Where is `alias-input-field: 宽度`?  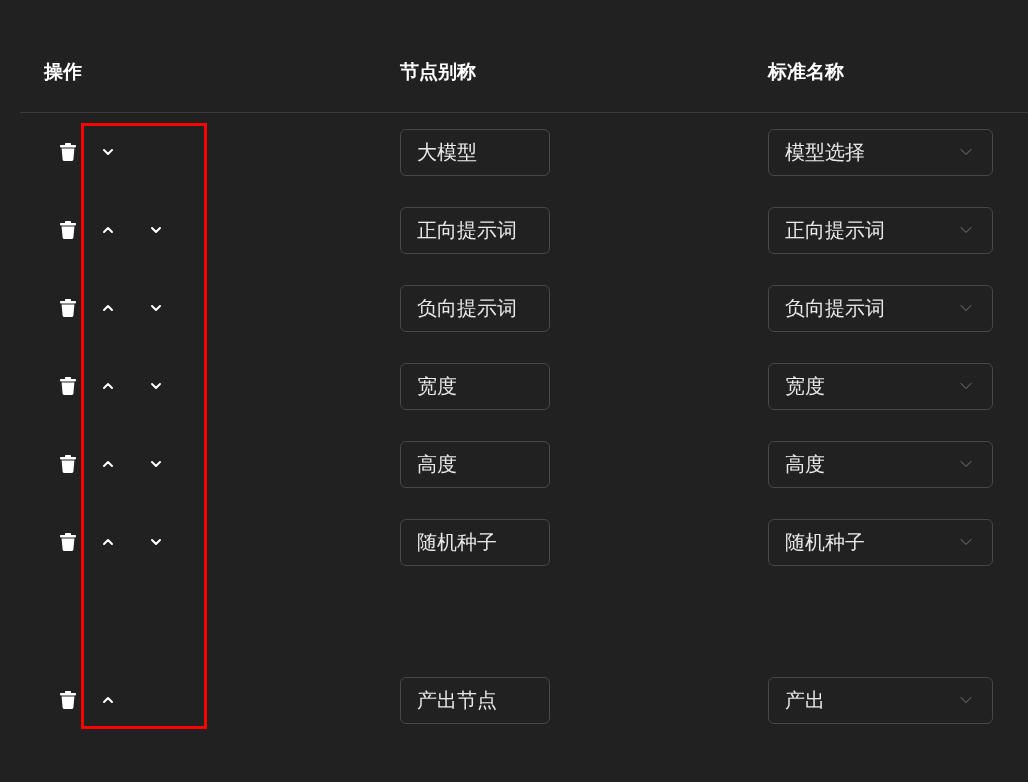 alias-input-field: 宽度 is located at coordinates (475, 386).